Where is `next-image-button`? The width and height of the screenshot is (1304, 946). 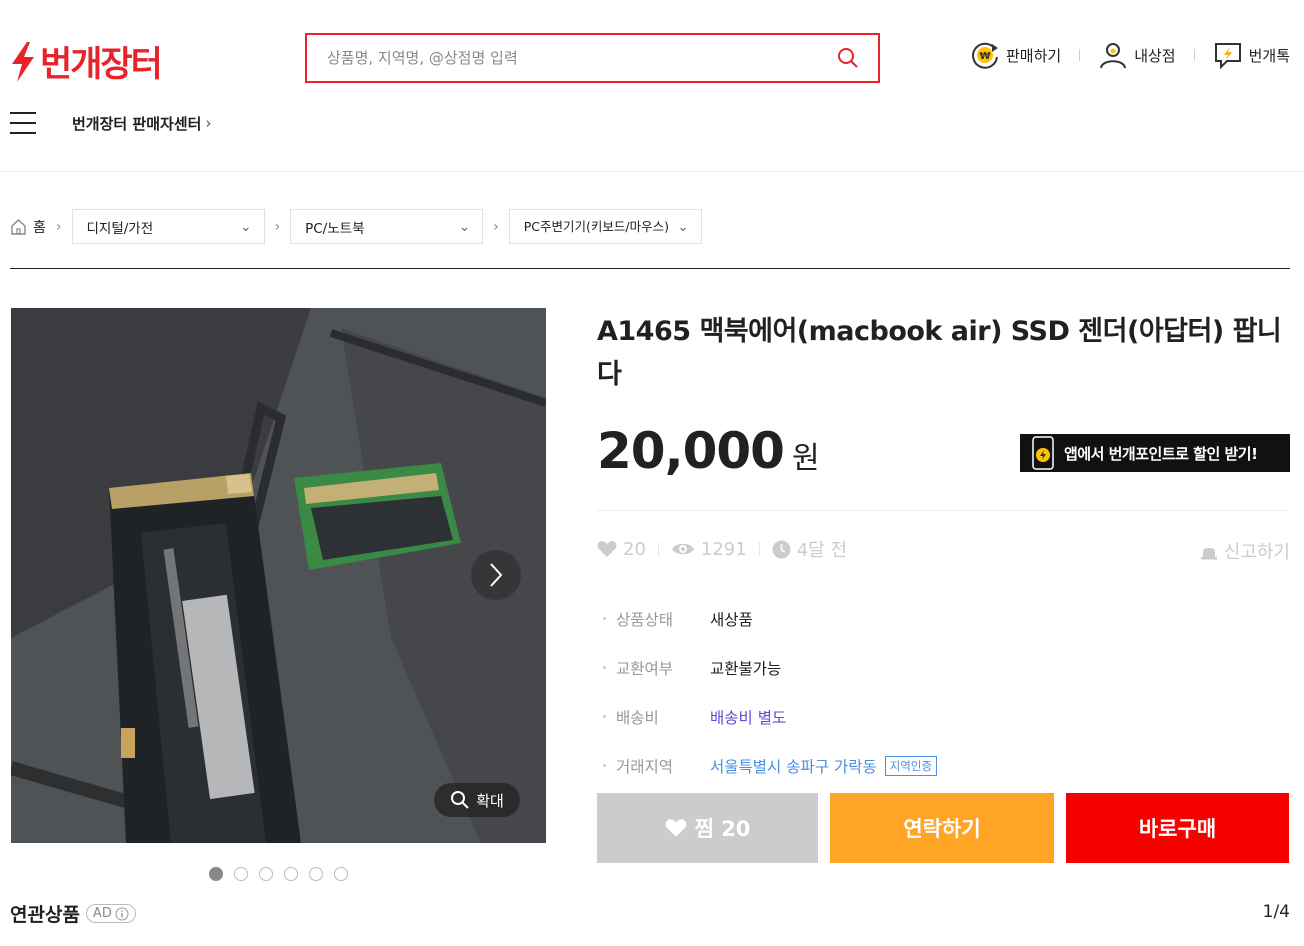 next-image-button is located at coordinates (496, 575).